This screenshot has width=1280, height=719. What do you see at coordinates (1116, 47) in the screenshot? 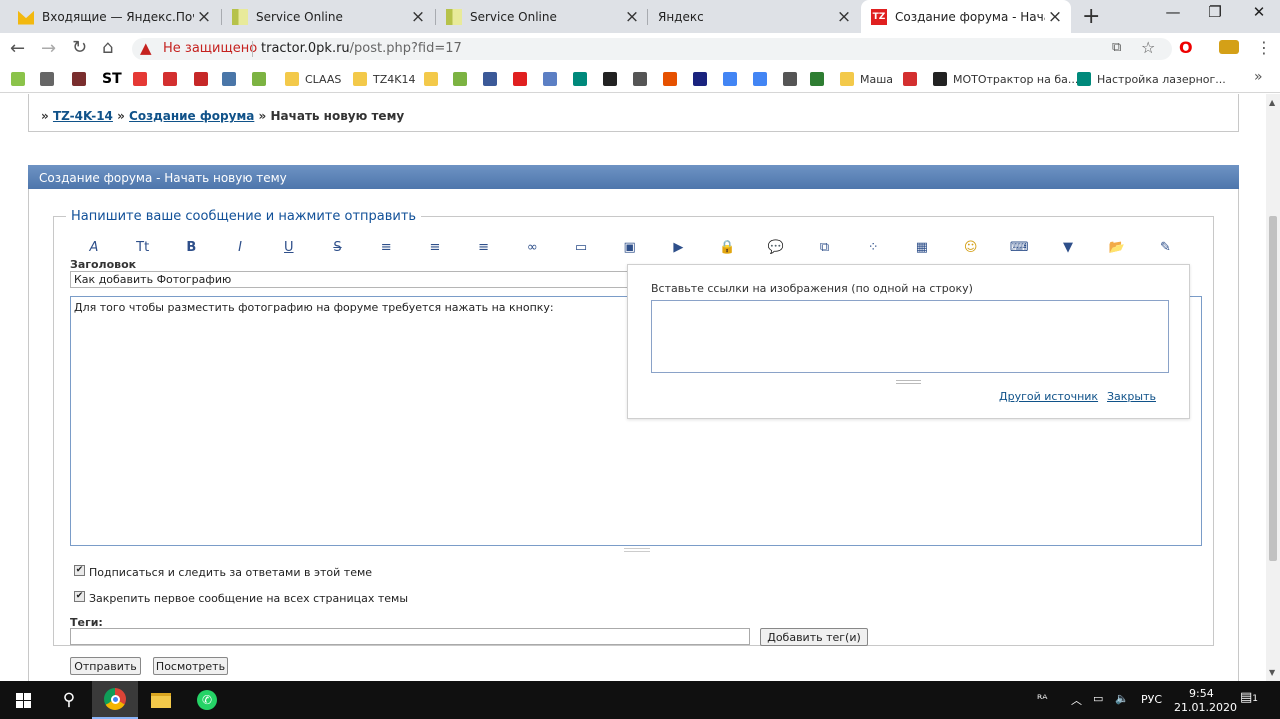
I see `cast-icon: ⧉` at bounding box center [1116, 47].